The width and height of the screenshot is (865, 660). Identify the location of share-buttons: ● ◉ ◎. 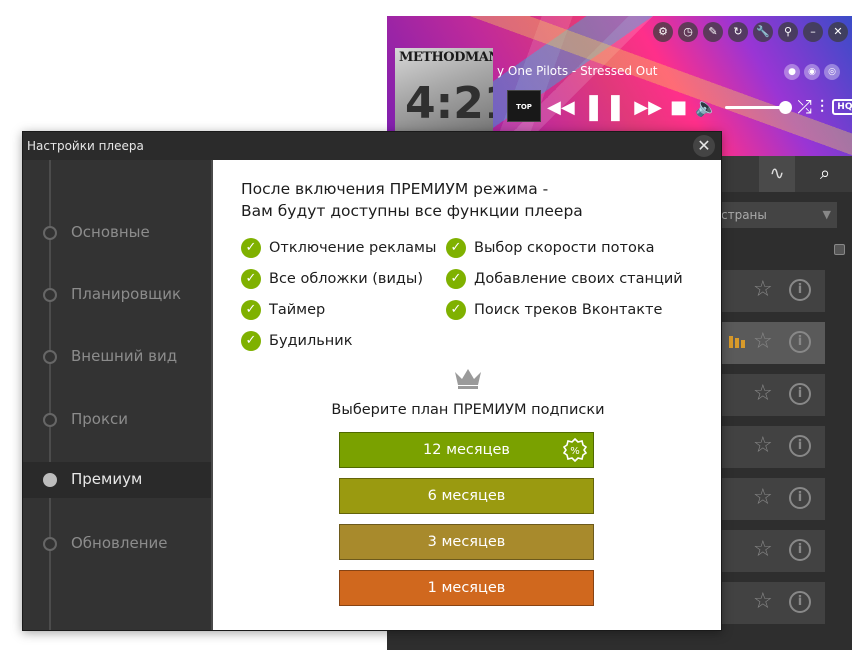
(812, 72).